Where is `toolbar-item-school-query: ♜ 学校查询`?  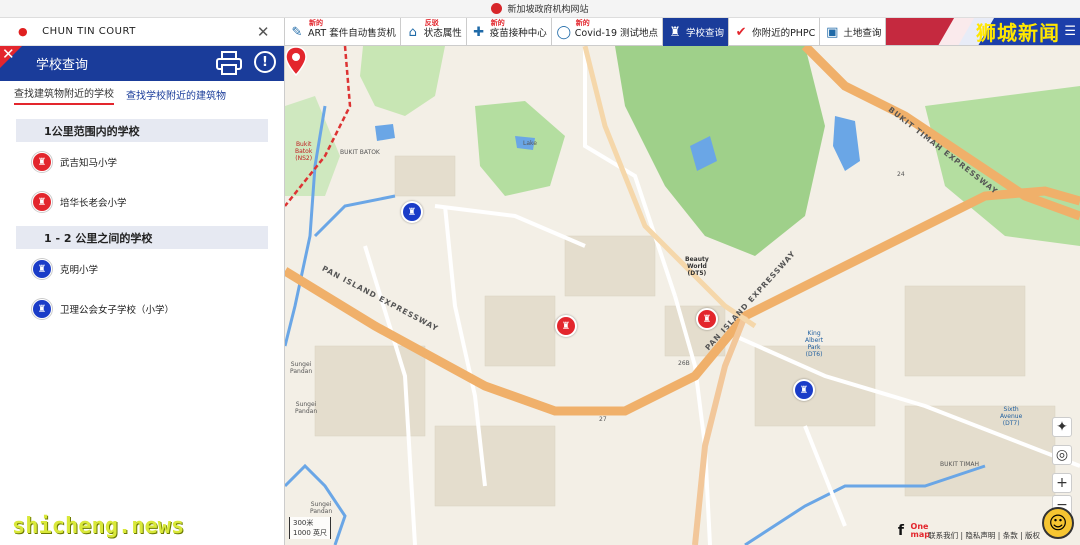 toolbar-item-school-query: ♜ 学校查询 is located at coordinates (696, 32).